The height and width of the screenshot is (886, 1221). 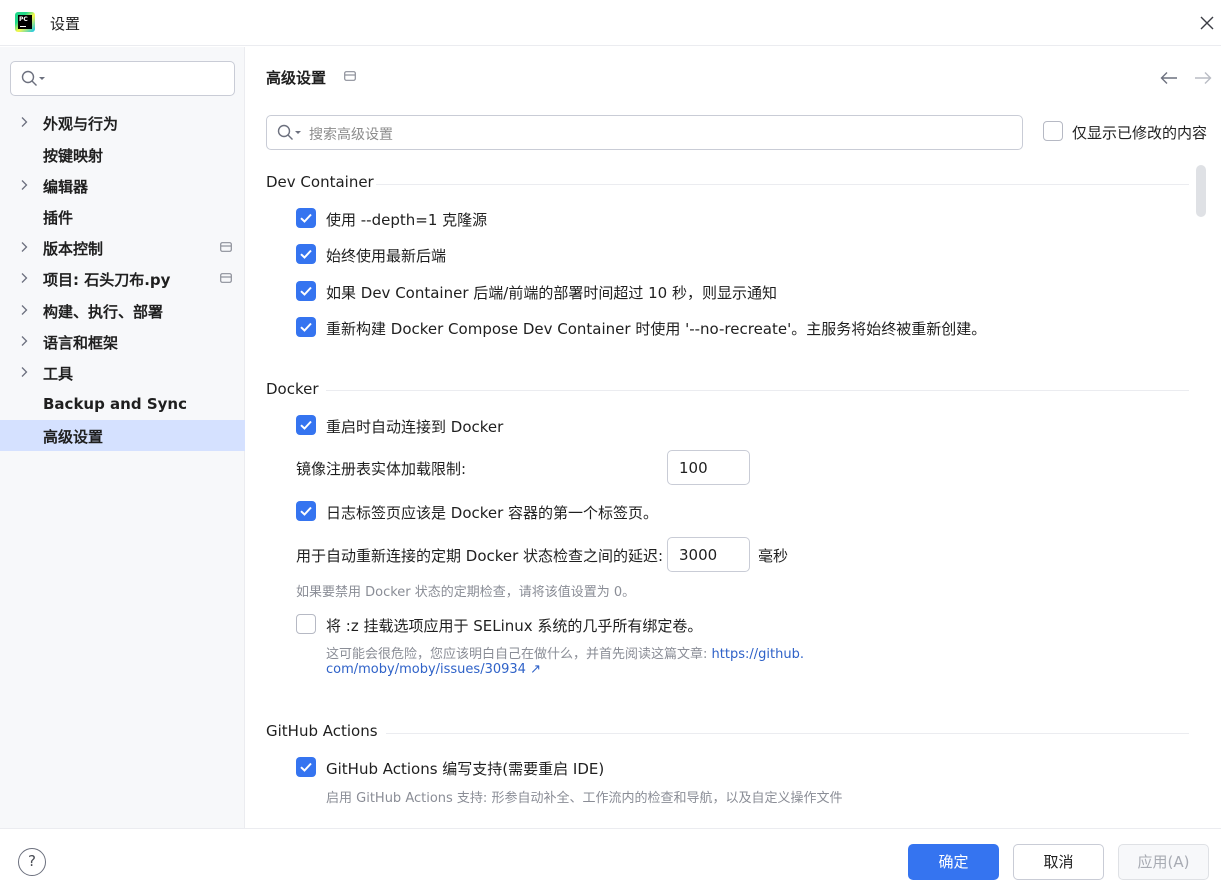 What do you see at coordinates (1058, 862) in the screenshot?
I see `cancel-button: 取消` at bounding box center [1058, 862].